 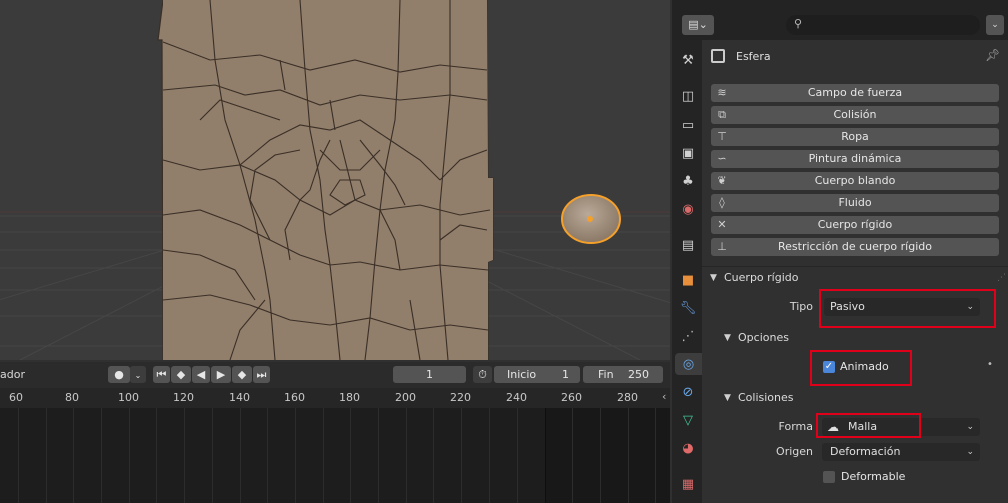 What do you see at coordinates (795, 426) in the screenshot?
I see `forma-label: Forma` at bounding box center [795, 426].